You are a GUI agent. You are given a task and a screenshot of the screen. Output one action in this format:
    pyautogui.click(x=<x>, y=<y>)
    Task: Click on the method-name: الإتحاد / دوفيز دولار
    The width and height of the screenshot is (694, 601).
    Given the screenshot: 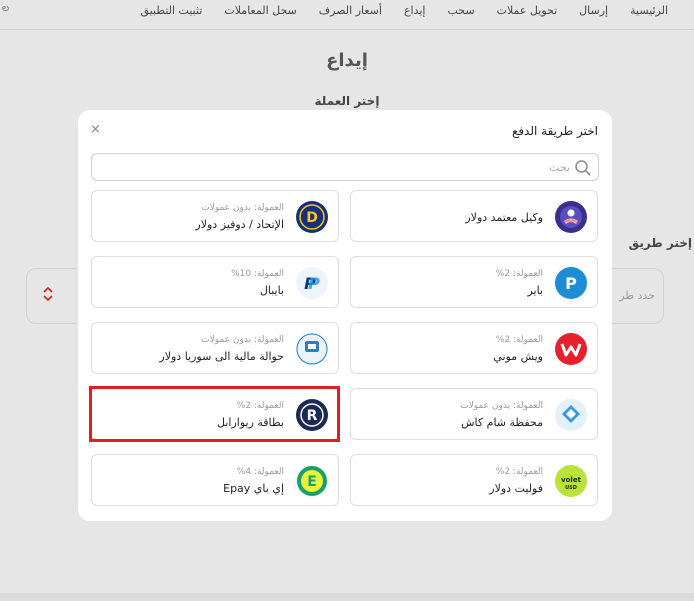 What is the action you would take?
    pyautogui.click(x=239, y=224)
    